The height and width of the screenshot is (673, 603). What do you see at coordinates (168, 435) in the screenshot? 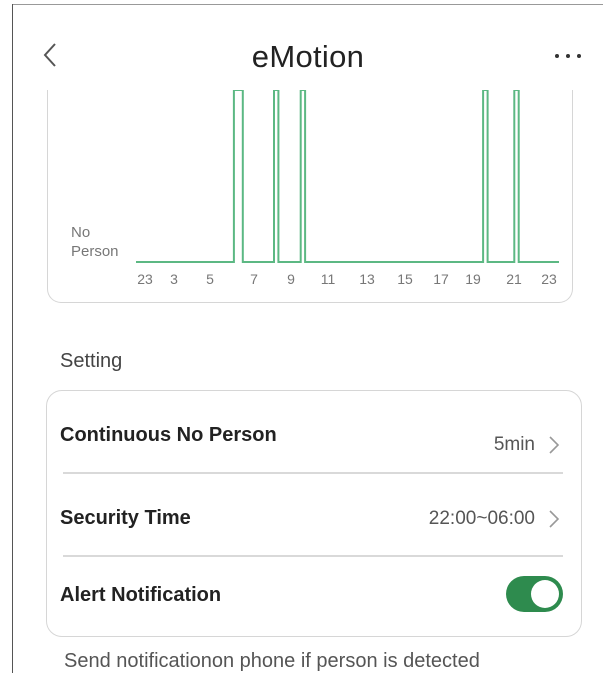
I see `continuous-no-person-label: Continuous No Person` at bounding box center [168, 435].